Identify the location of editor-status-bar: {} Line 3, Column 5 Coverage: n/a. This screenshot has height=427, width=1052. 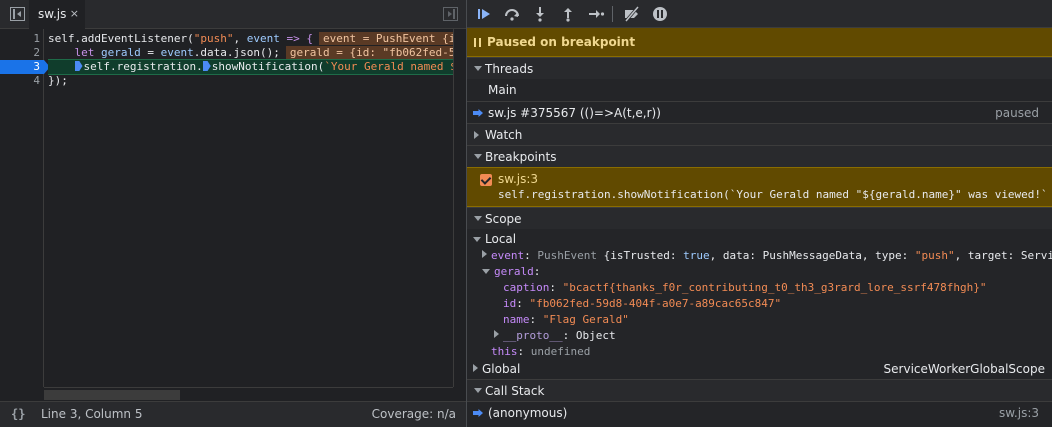
(233, 414).